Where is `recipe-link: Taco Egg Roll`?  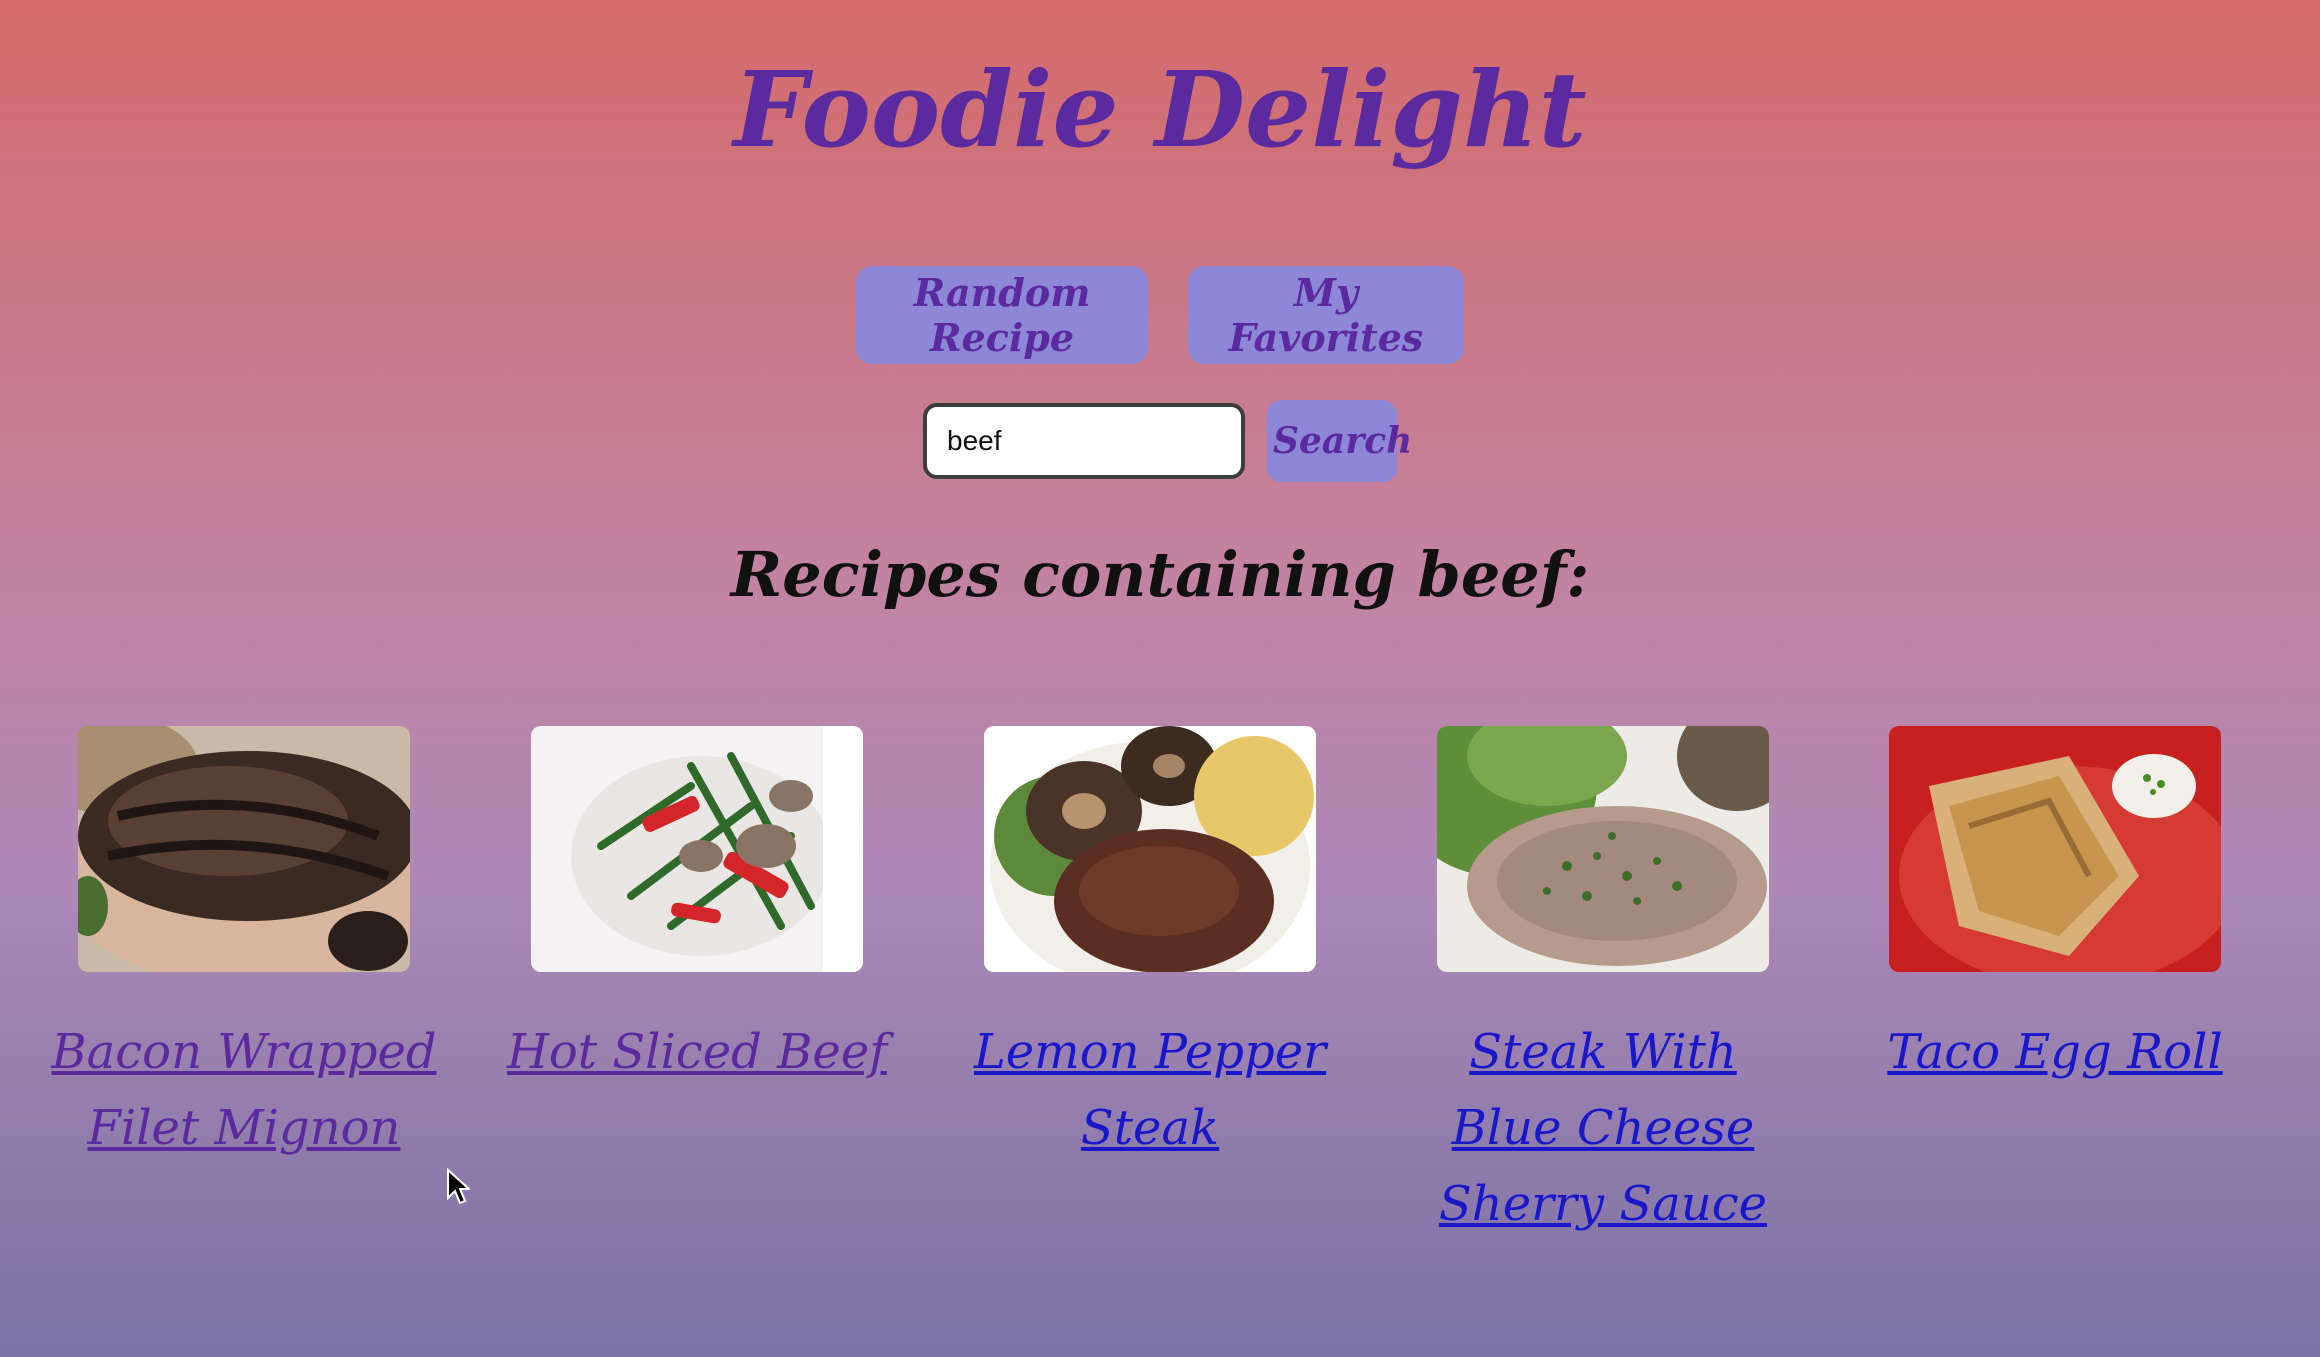
recipe-link: Taco Egg Roll is located at coordinates (2055, 1052).